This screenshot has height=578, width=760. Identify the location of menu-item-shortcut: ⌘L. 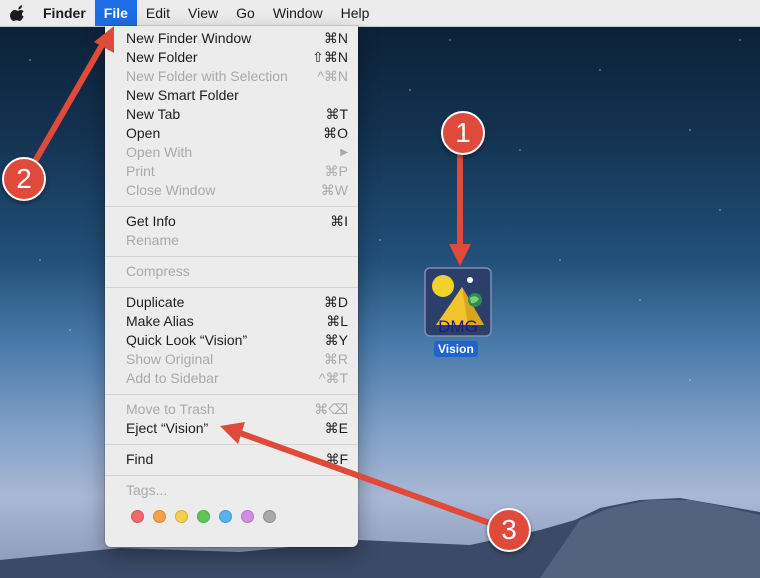
(337, 321).